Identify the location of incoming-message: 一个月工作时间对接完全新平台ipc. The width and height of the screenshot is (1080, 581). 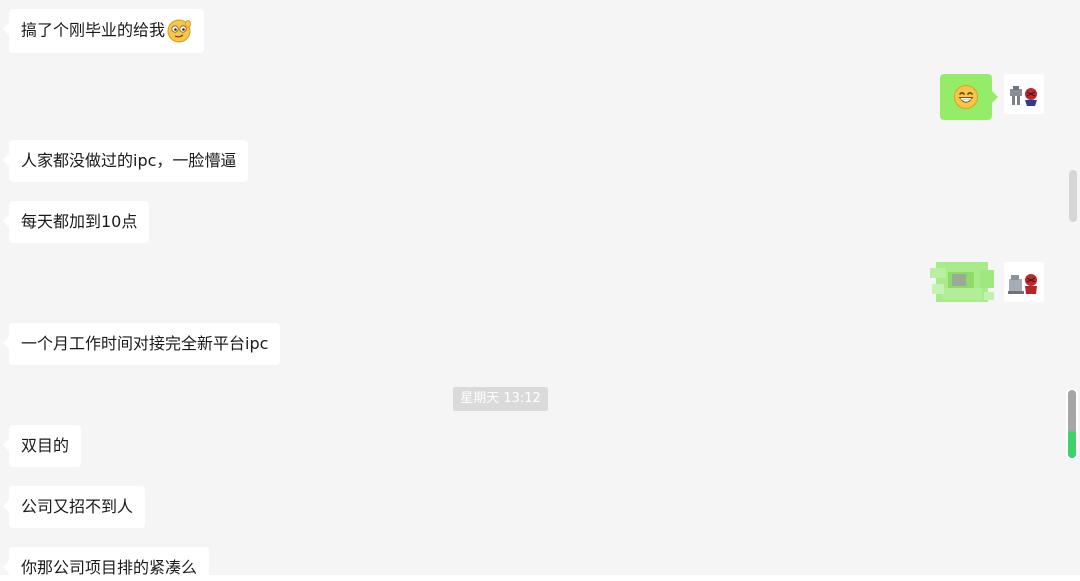
(141, 344).